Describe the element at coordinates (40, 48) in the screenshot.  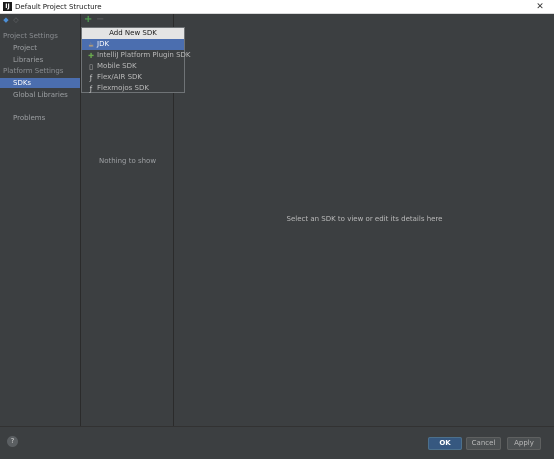
I see `sidebar-item-project: Project` at that location.